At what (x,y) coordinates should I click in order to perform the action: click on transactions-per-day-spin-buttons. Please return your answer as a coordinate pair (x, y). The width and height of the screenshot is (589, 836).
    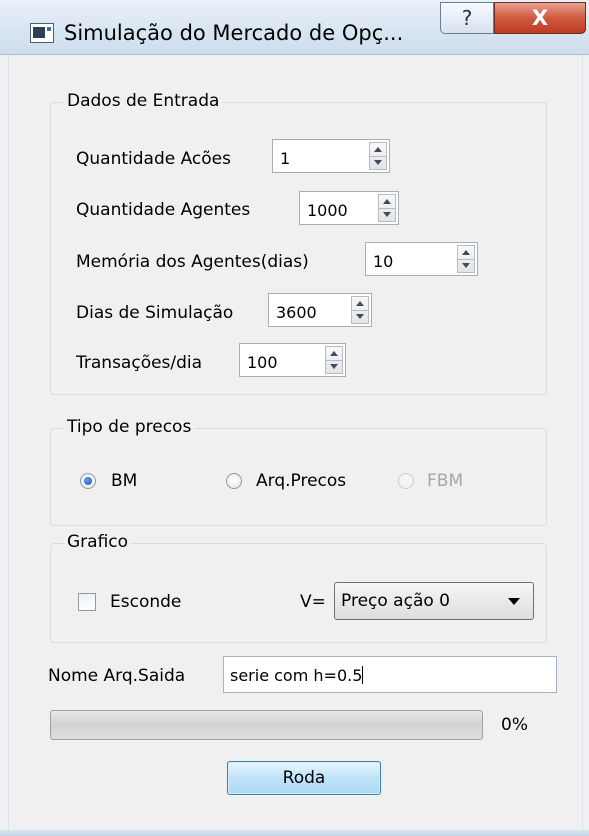
    Looking at the image, I should click on (334, 360).